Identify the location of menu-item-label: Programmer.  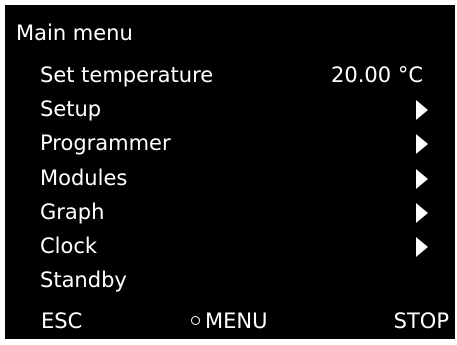
(105, 143).